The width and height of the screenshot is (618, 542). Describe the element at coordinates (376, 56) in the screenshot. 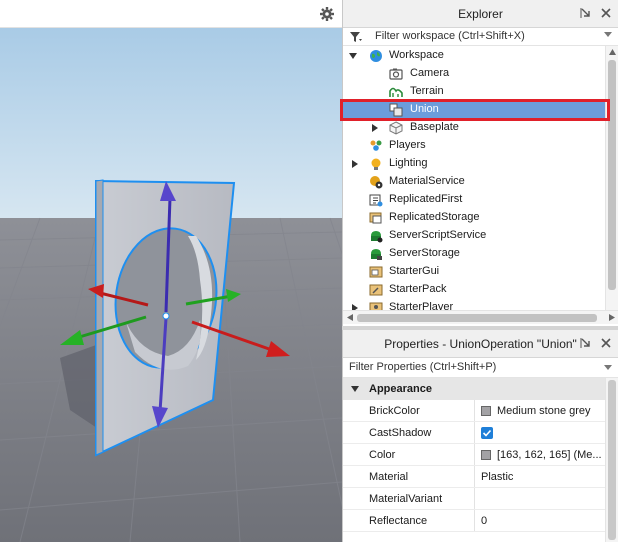

I see `workspace-globe-icon` at that location.